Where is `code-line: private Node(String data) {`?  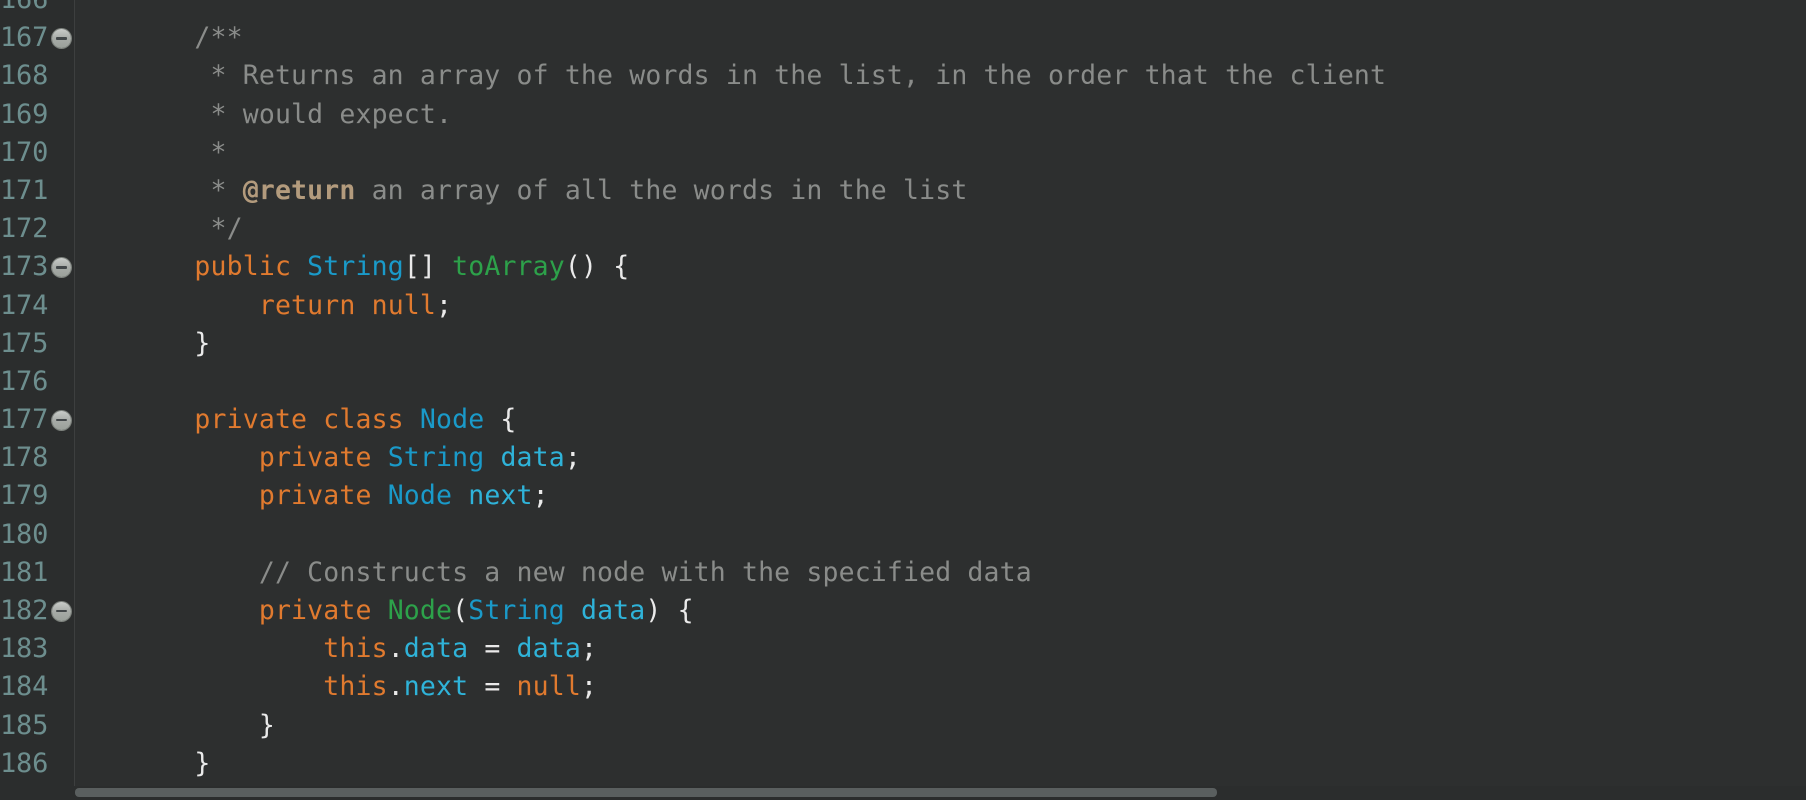 code-line: private Node(String data) { is located at coordinates (940, 611).